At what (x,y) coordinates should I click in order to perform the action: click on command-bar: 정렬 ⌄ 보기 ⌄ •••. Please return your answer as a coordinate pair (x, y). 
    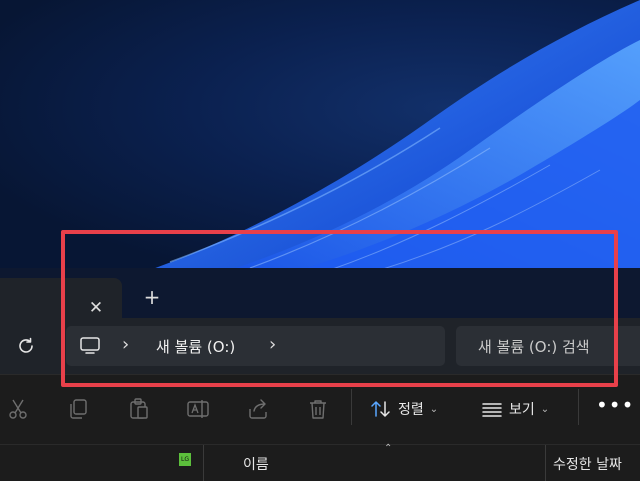
    Looking at the image, I should click on (320, 409).